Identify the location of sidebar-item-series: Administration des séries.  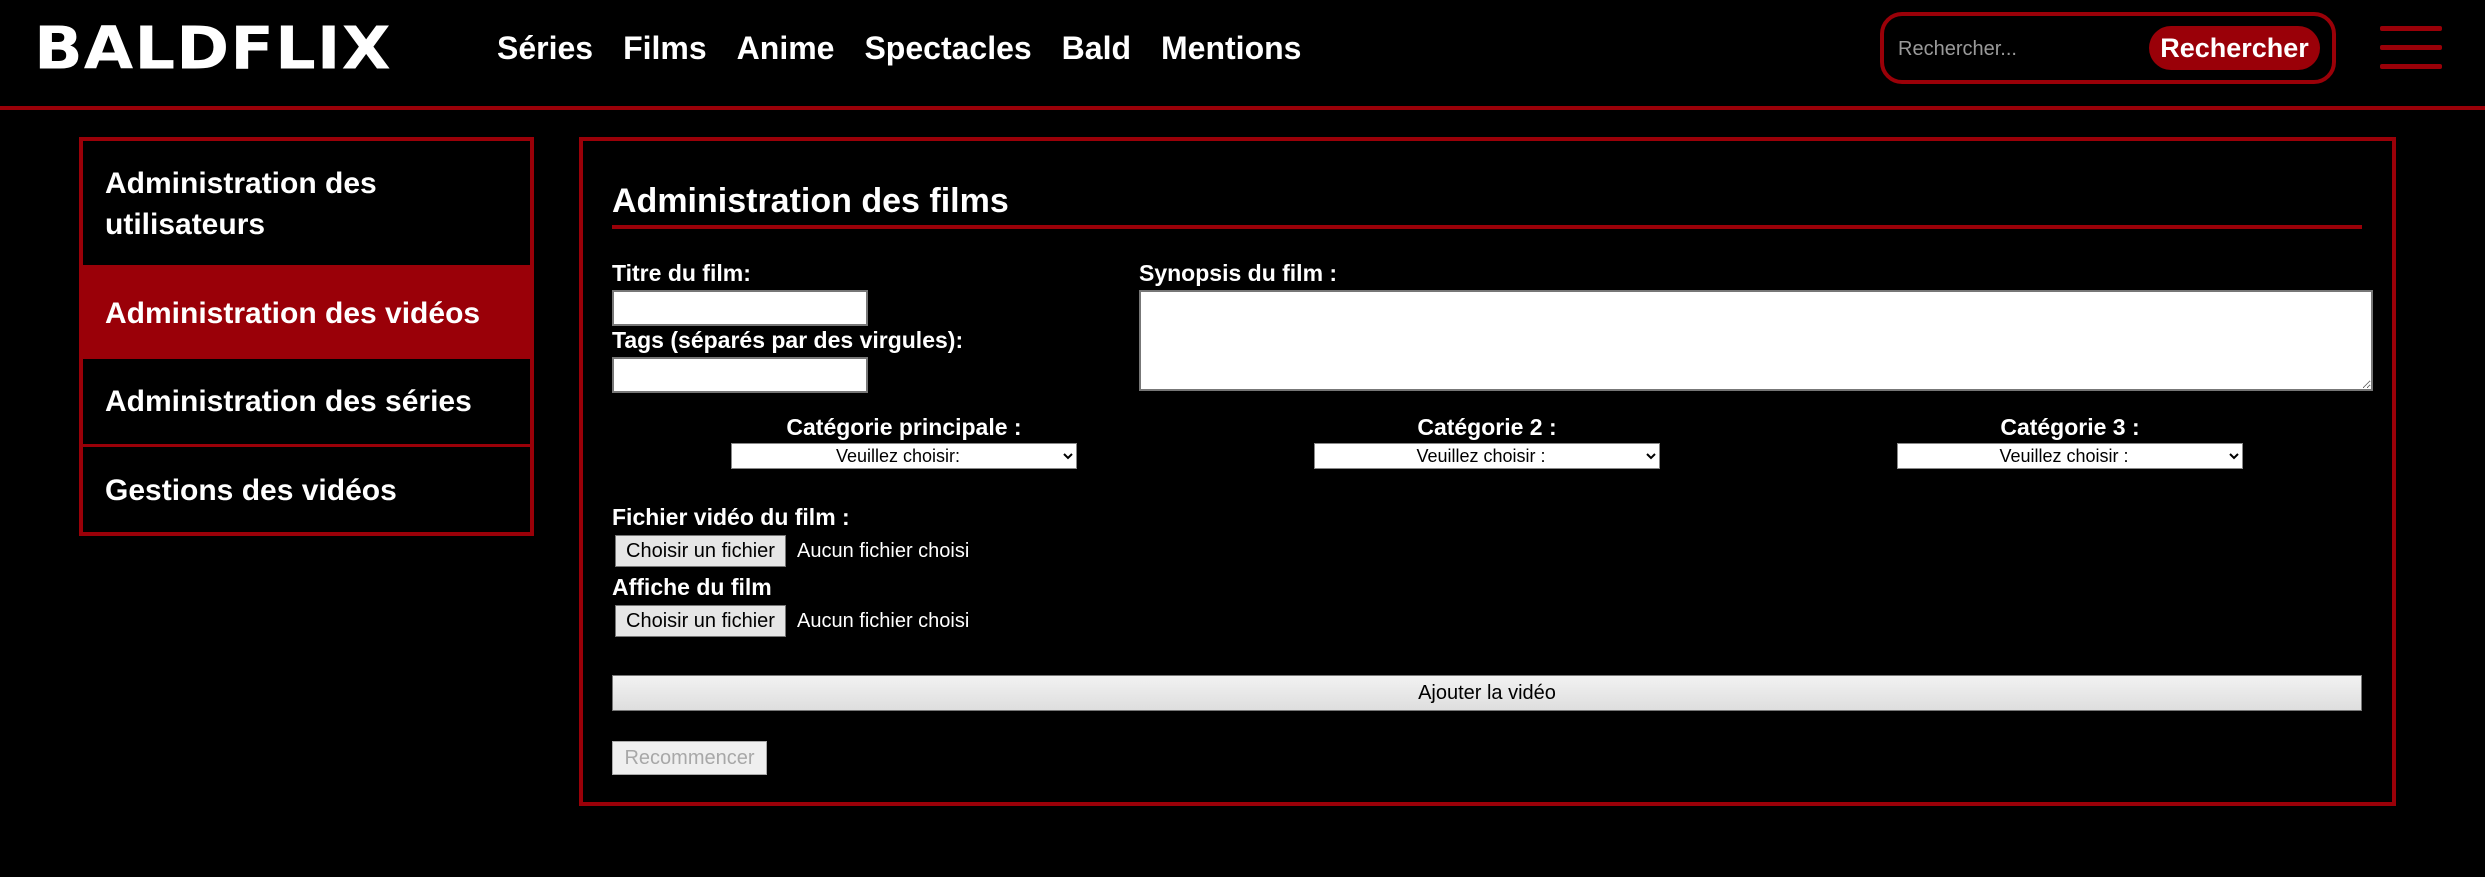
(306, 400).